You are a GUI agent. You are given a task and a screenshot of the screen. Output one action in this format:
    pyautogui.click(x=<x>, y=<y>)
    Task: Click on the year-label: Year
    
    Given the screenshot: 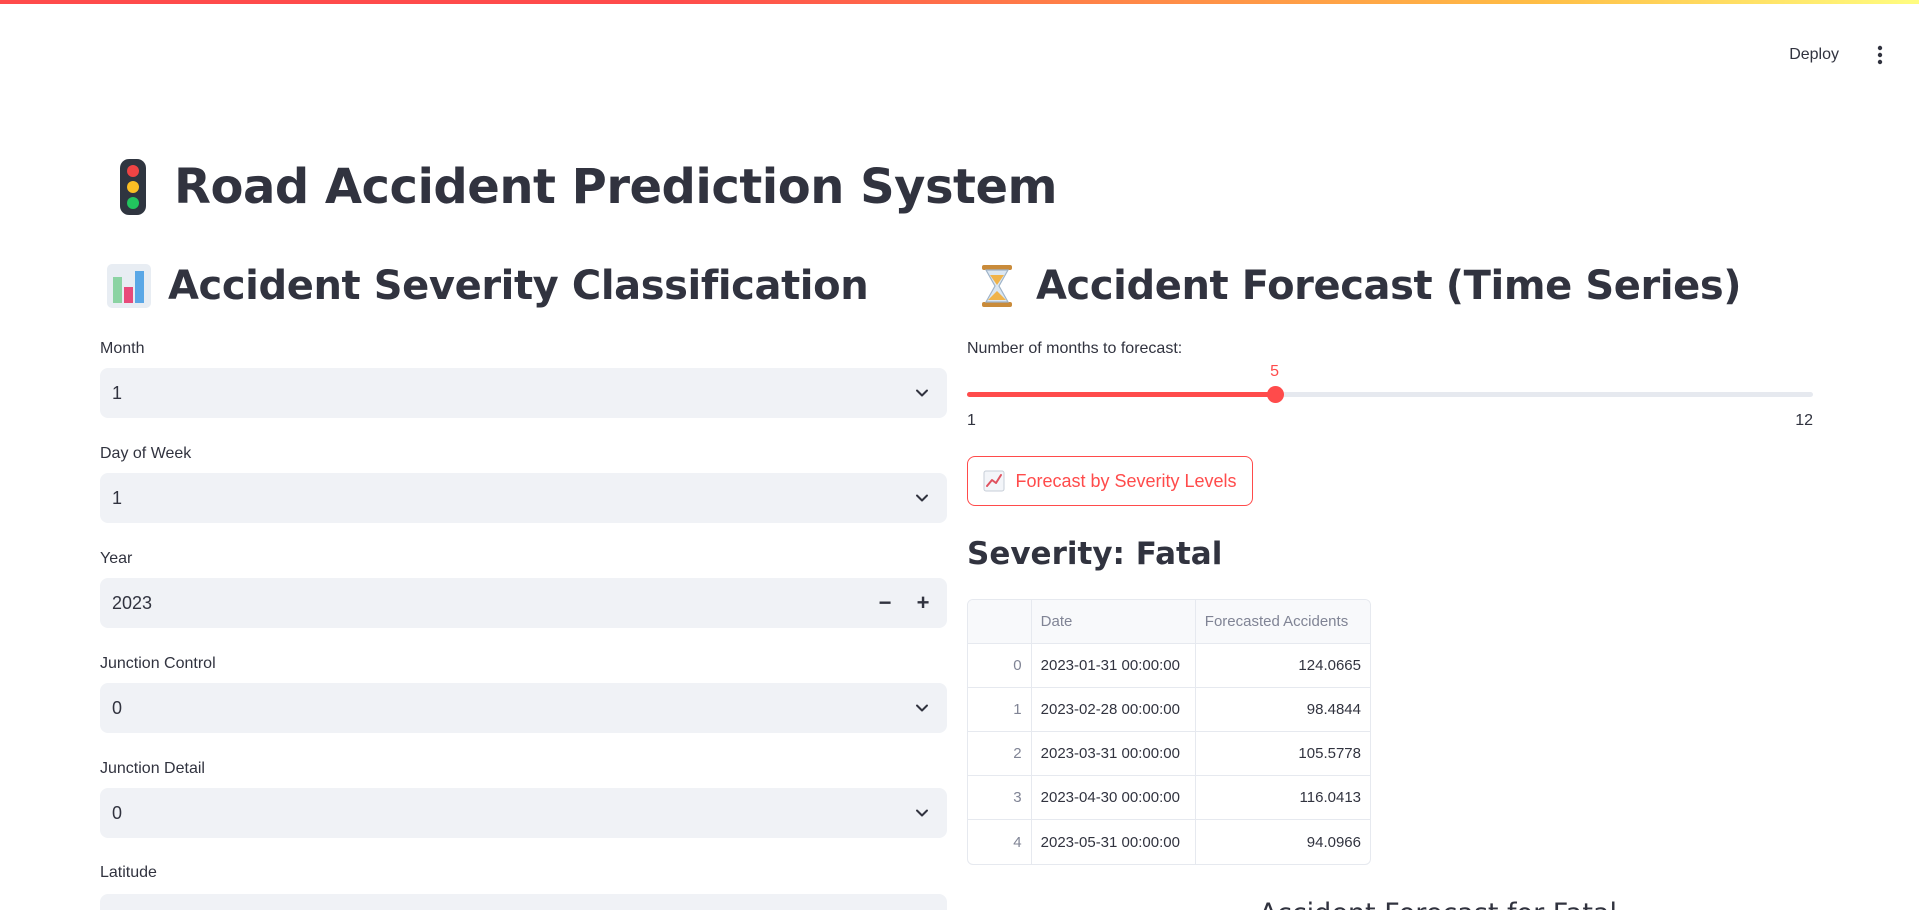 What is the action you would take?
    pyautogui.click(x=116, y=558)
    